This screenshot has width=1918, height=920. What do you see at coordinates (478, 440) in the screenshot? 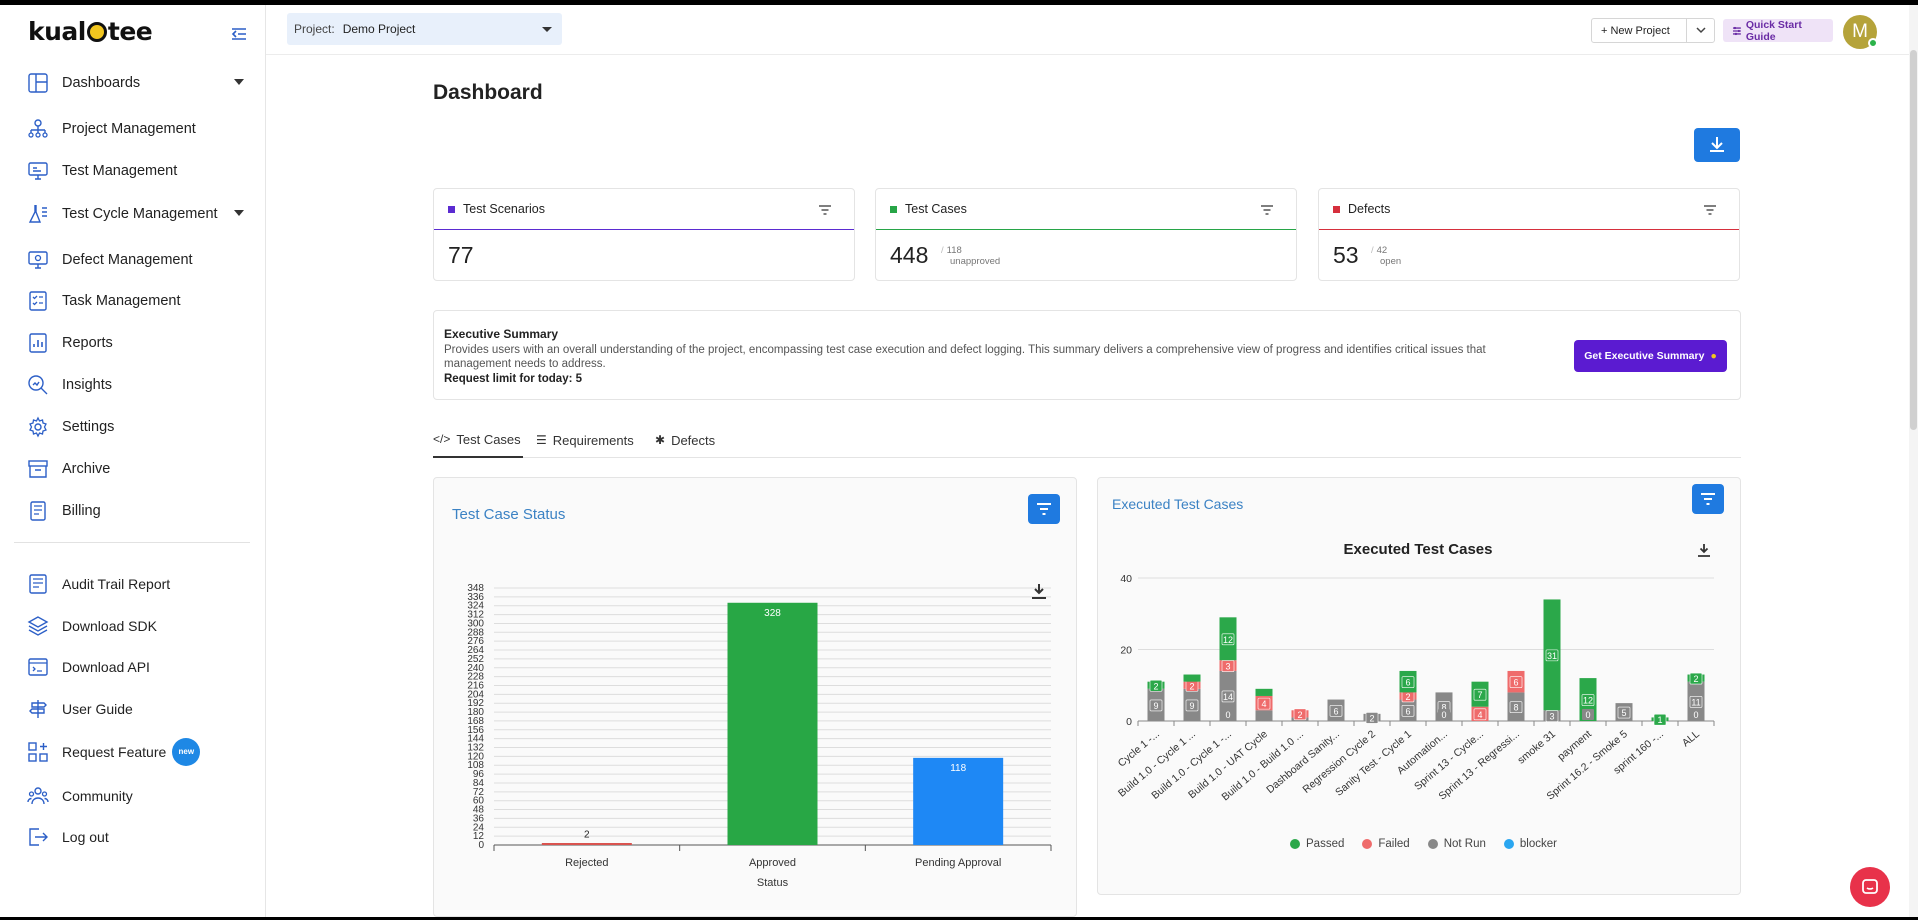
I see `tab-test-cases: </> Test Cases` at bounding box center [478, 440].